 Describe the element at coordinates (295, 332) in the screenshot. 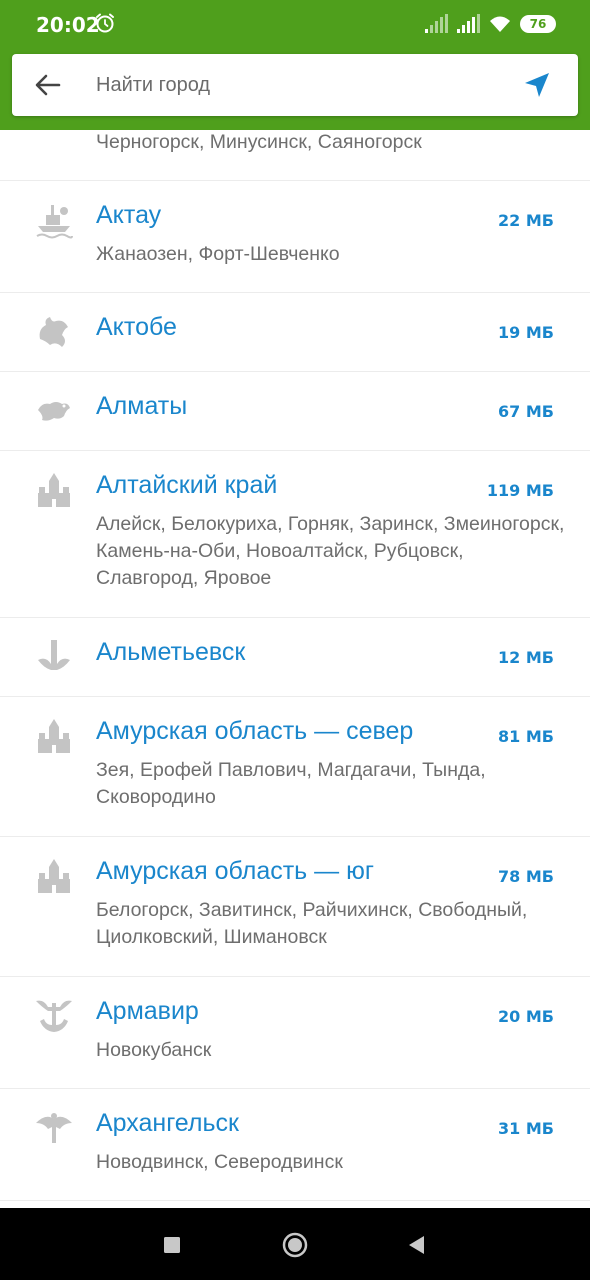

I see `list-item: Актобе 19 МБ` at that location.